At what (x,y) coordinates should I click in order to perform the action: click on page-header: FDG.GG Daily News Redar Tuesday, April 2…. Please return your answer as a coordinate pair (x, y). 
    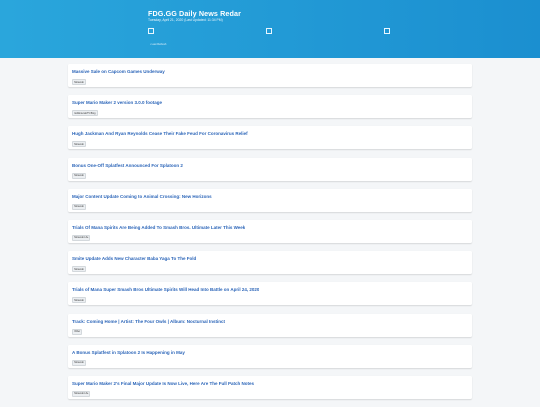
    Looking at the image, I should click on (270, 29).